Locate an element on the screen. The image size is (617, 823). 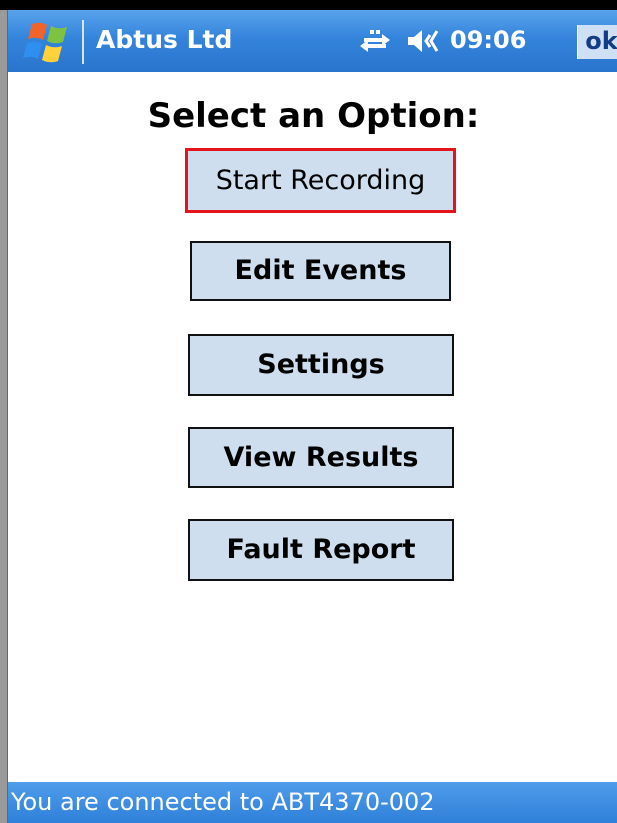
title-separator is located at coordinates (83, 42).